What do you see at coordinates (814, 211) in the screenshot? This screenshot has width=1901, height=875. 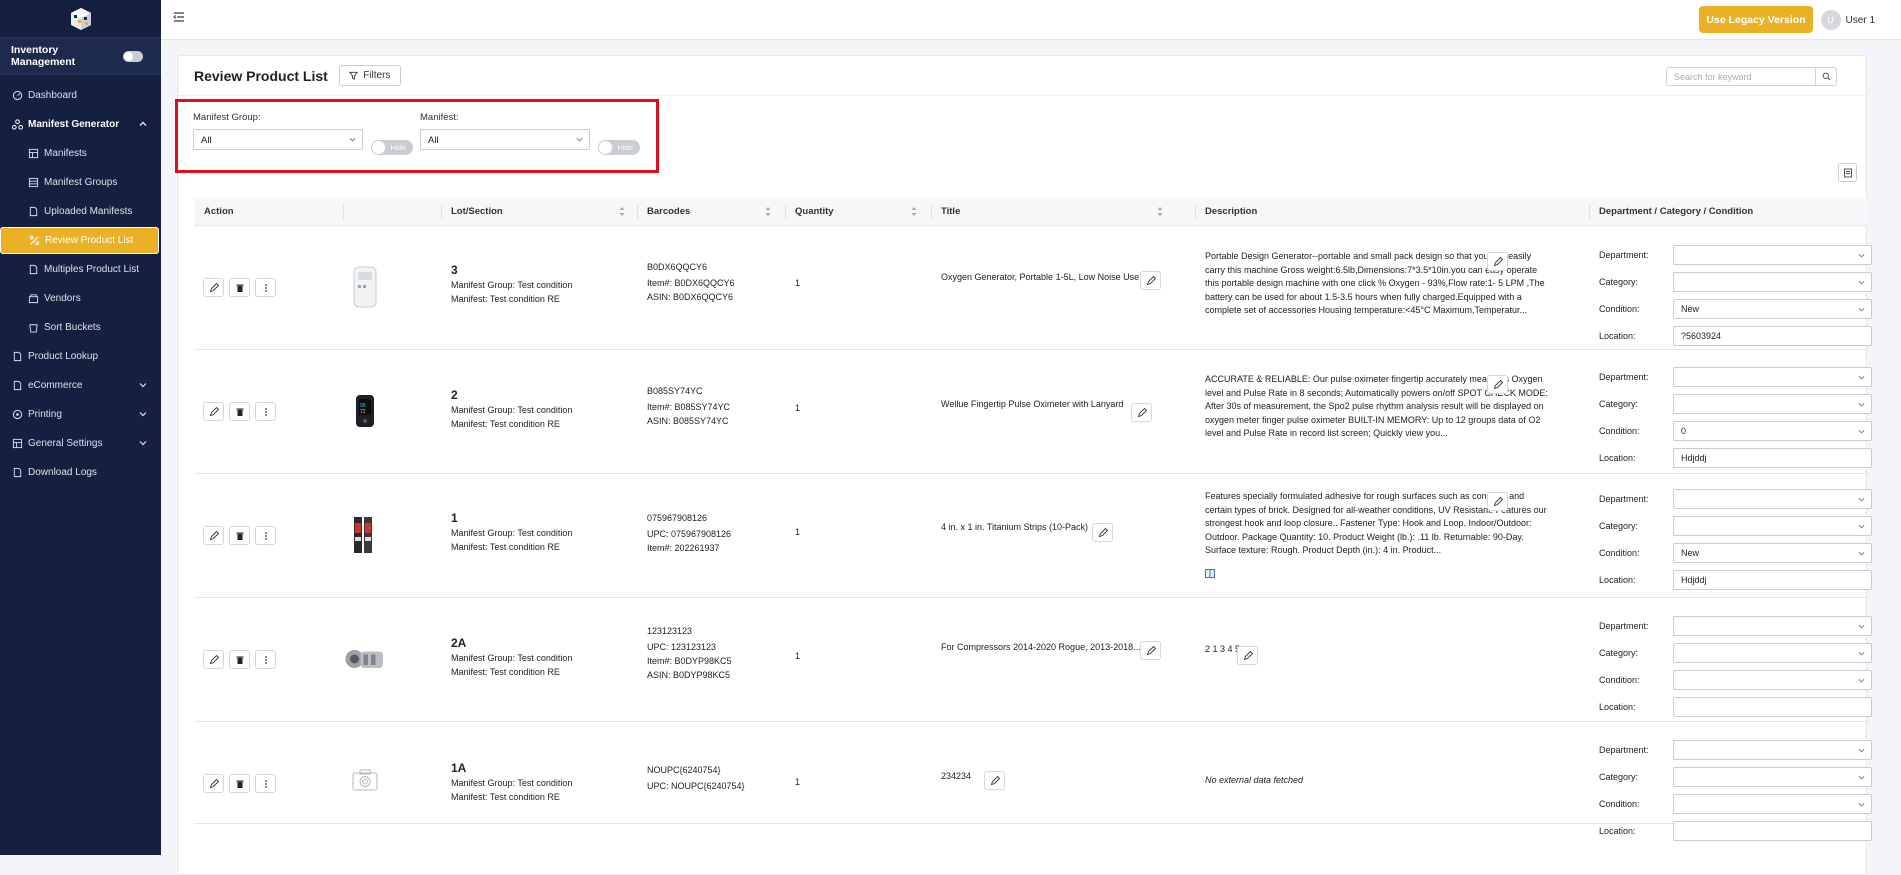 I see `header-quantity: Quantity` at bounding box center [814, 211].